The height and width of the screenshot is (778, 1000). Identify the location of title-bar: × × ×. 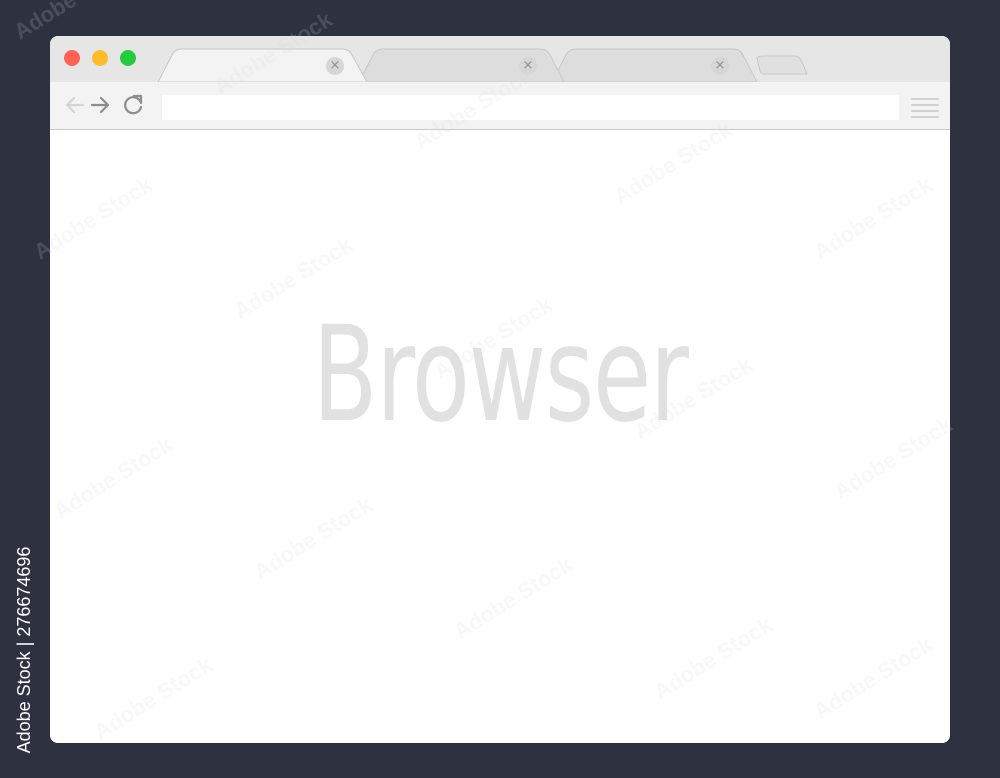
(500, 59).